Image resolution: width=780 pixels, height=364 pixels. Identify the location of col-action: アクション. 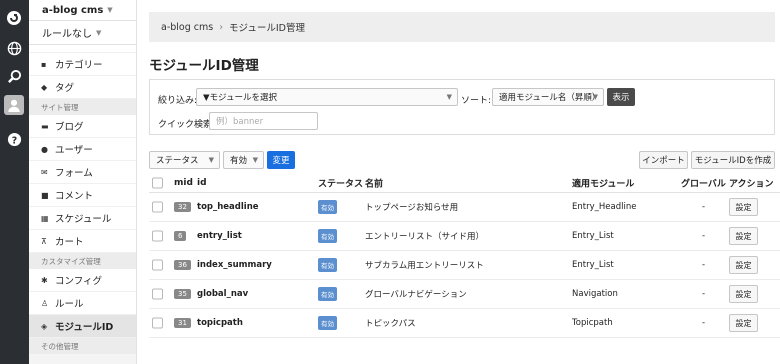
(751, 184).